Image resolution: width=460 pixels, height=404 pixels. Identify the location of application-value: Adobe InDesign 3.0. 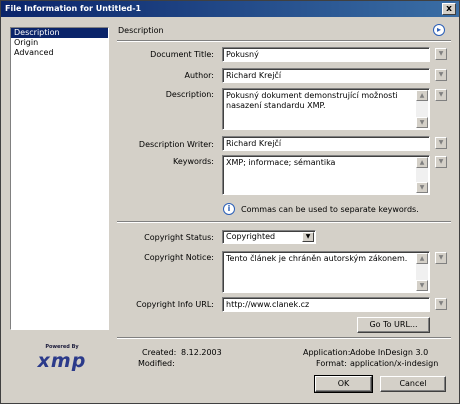
(389, 352).